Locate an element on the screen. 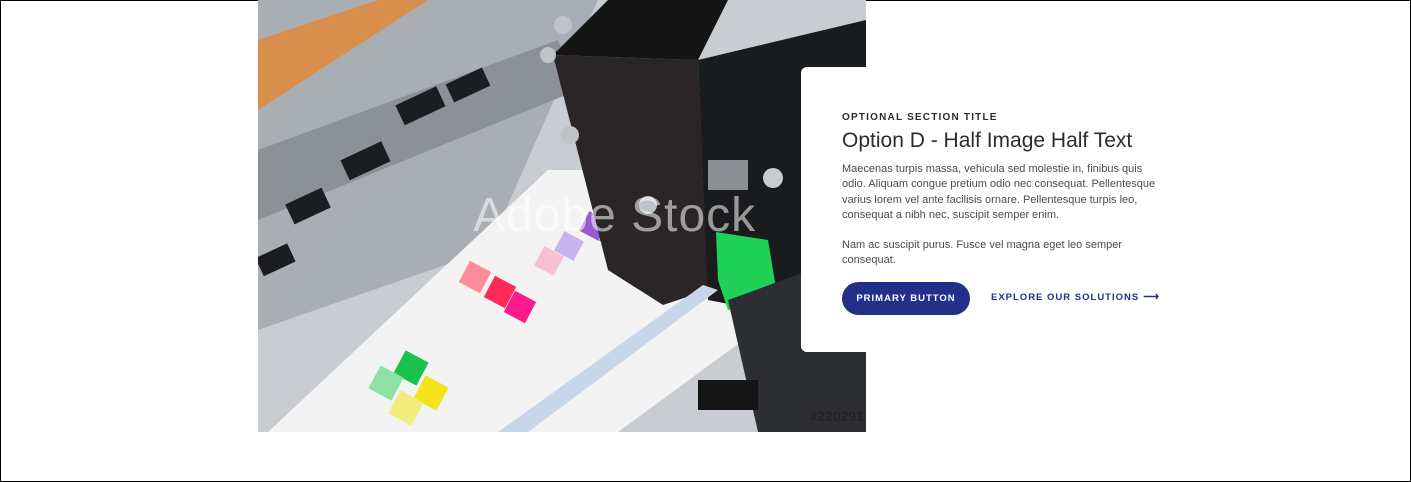 The width and height of the screenshot is (1411, 482). section-heading: Option D - Half Image Half Text is located at coordinates (987, 140).